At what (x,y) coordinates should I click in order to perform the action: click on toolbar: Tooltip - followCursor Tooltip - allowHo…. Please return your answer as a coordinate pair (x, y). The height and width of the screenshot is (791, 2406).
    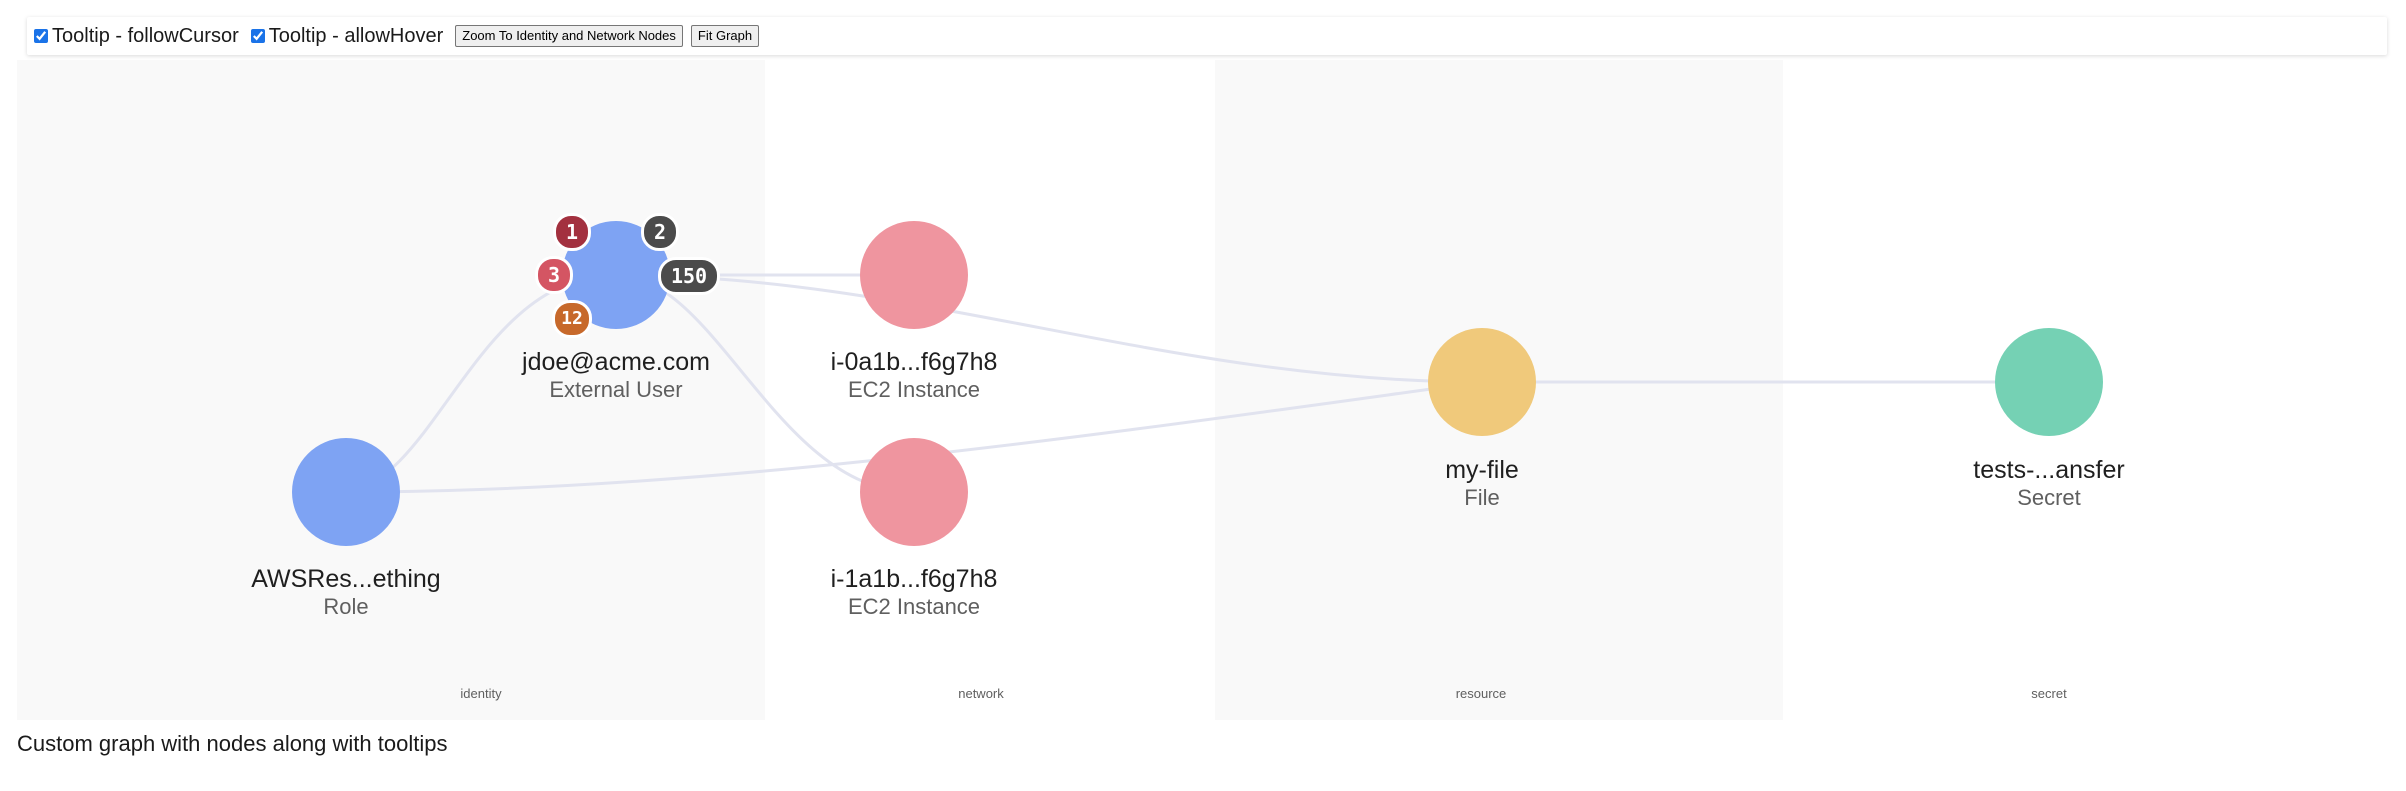
    Looking at the image, I should click on (1207, 36).